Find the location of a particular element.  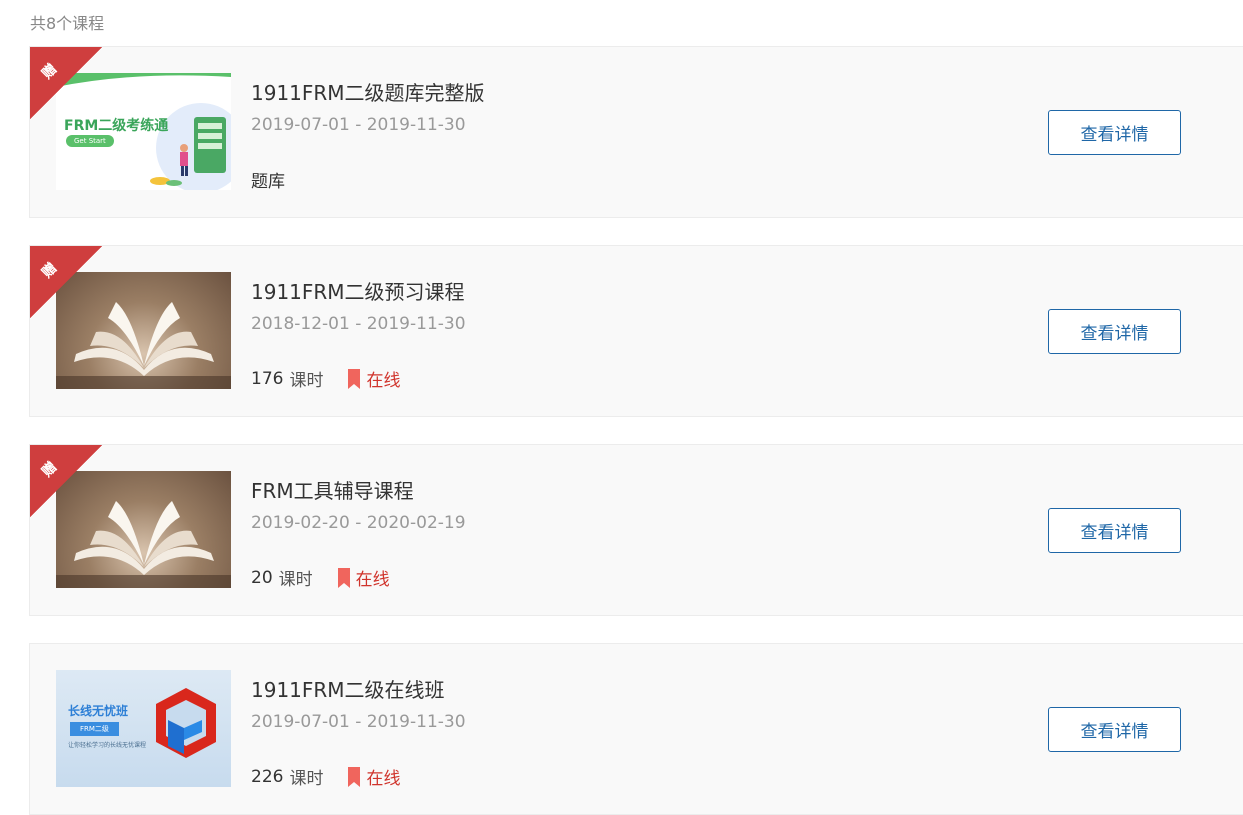

course-title: 1911FRM二级在线班 is located at coordinates (348, 688).